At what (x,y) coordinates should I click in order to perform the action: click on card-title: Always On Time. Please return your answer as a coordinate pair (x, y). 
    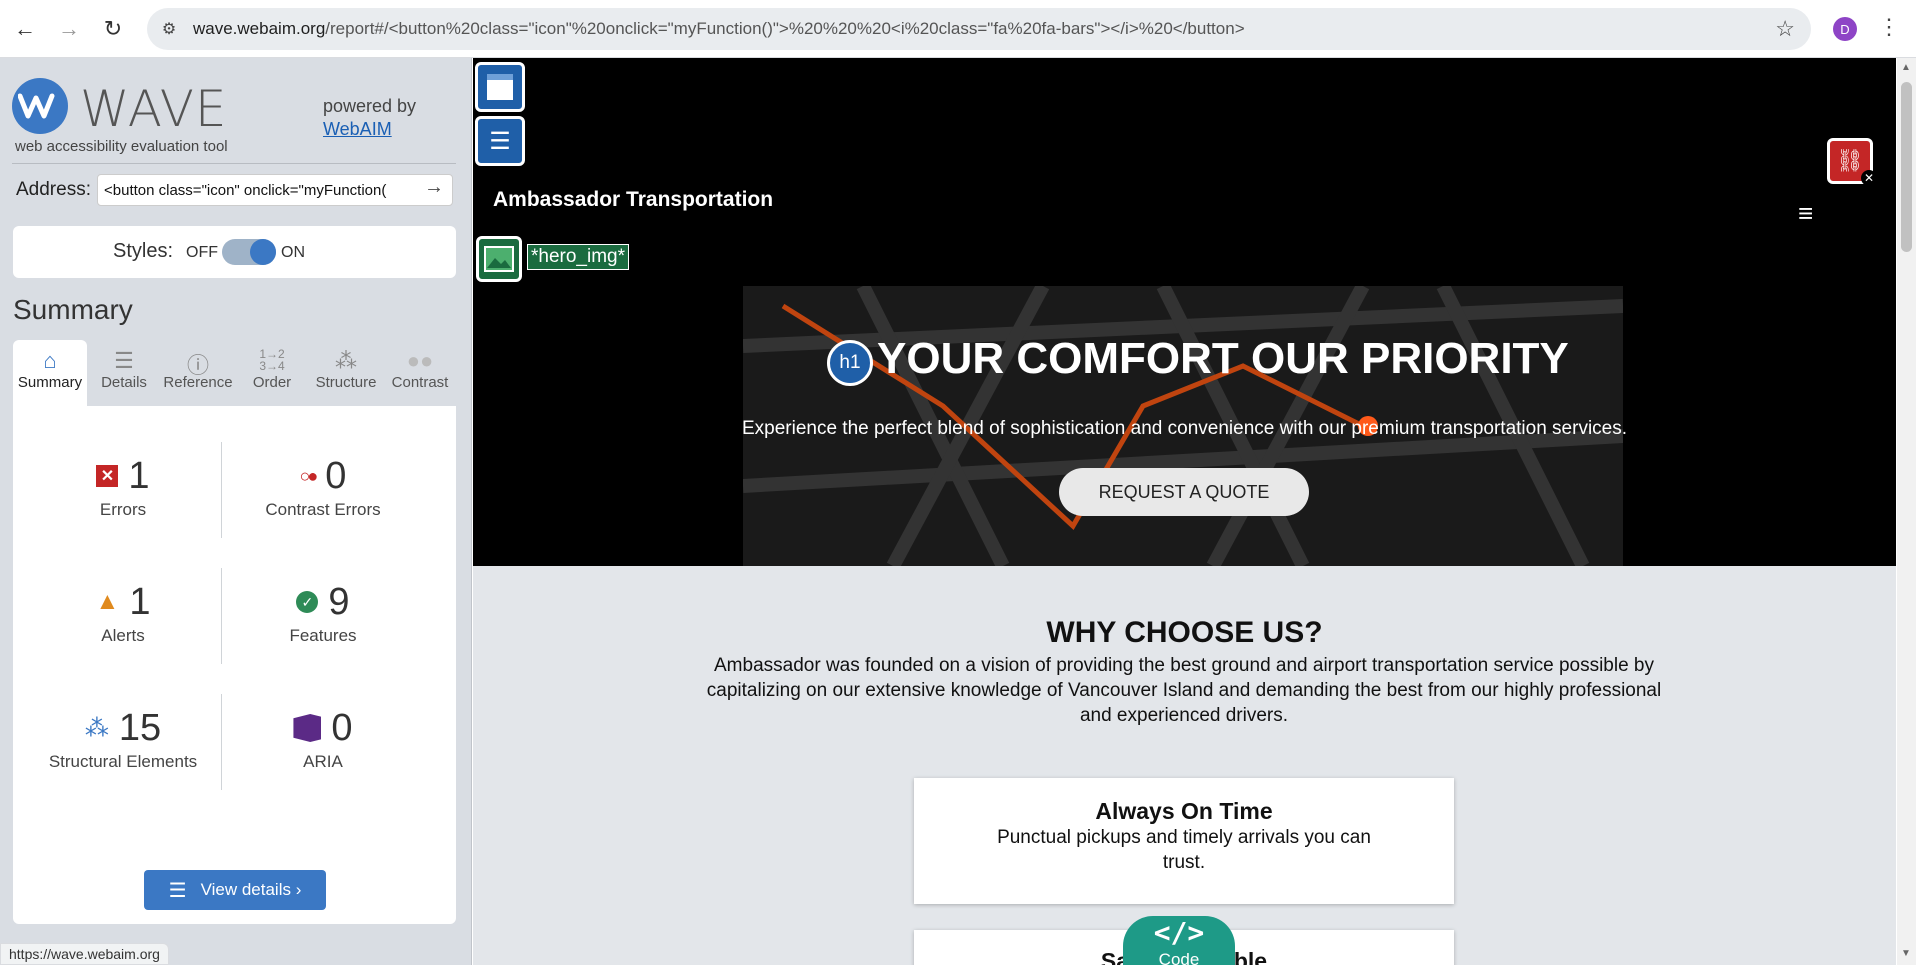
    Looking at the image, I should click on (1184, 811).